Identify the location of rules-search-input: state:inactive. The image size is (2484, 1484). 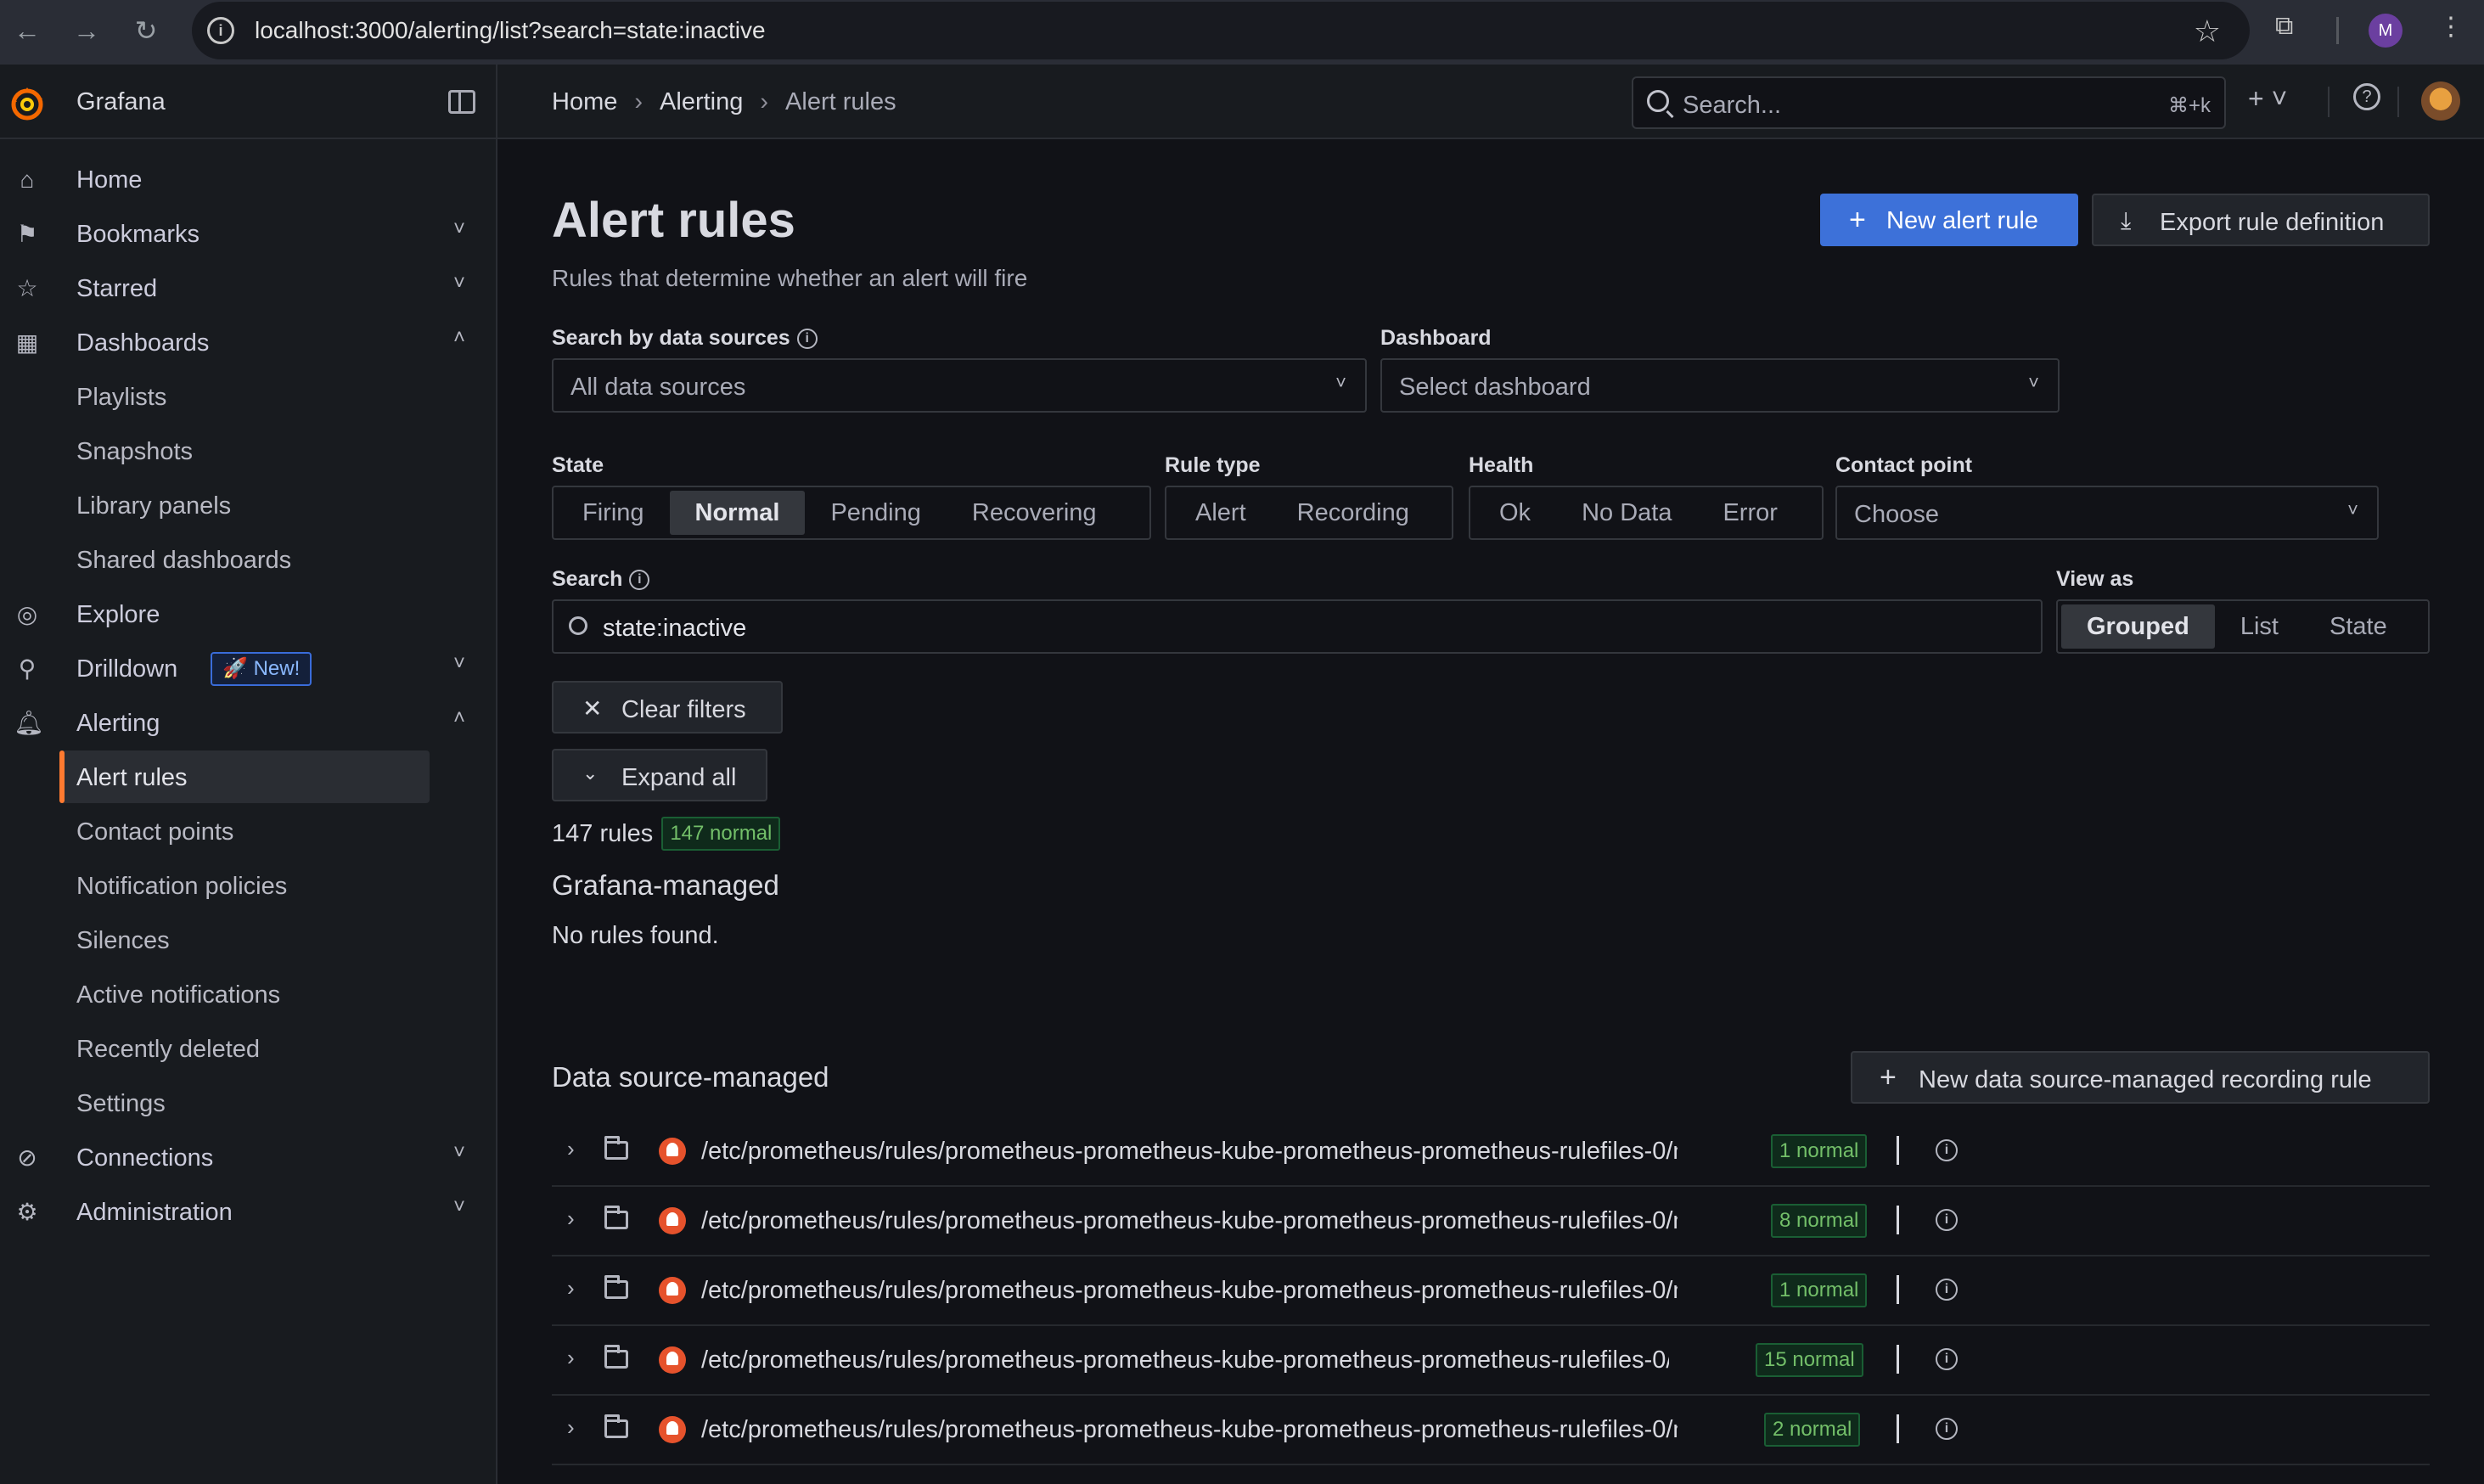
(1297, 627).